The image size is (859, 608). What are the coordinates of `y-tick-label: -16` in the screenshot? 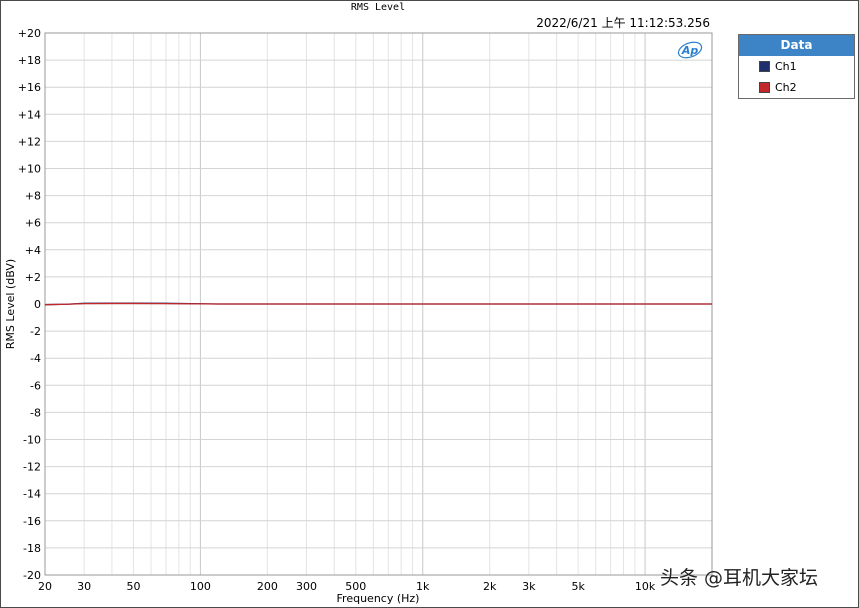 It's located at (32, 521).